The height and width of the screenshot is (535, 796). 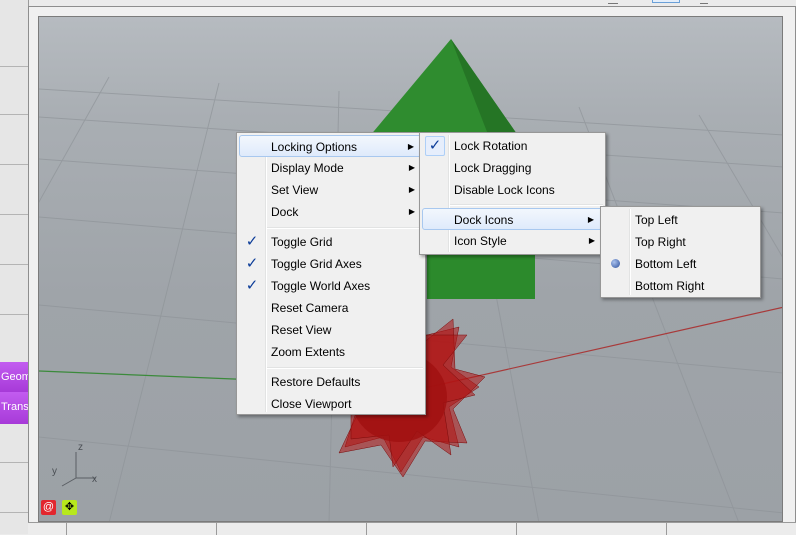 I want to click on menu-item-set-view: Set View ▶, so click(x=331, y=190).